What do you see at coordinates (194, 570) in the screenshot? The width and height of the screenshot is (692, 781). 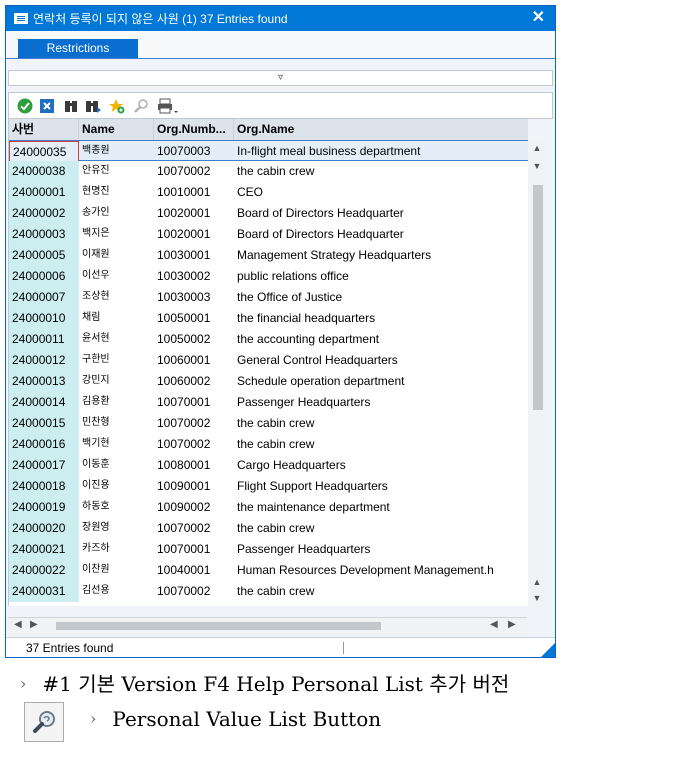 I see `cell-org-number: 10040001` at bounding box center [194, 570].